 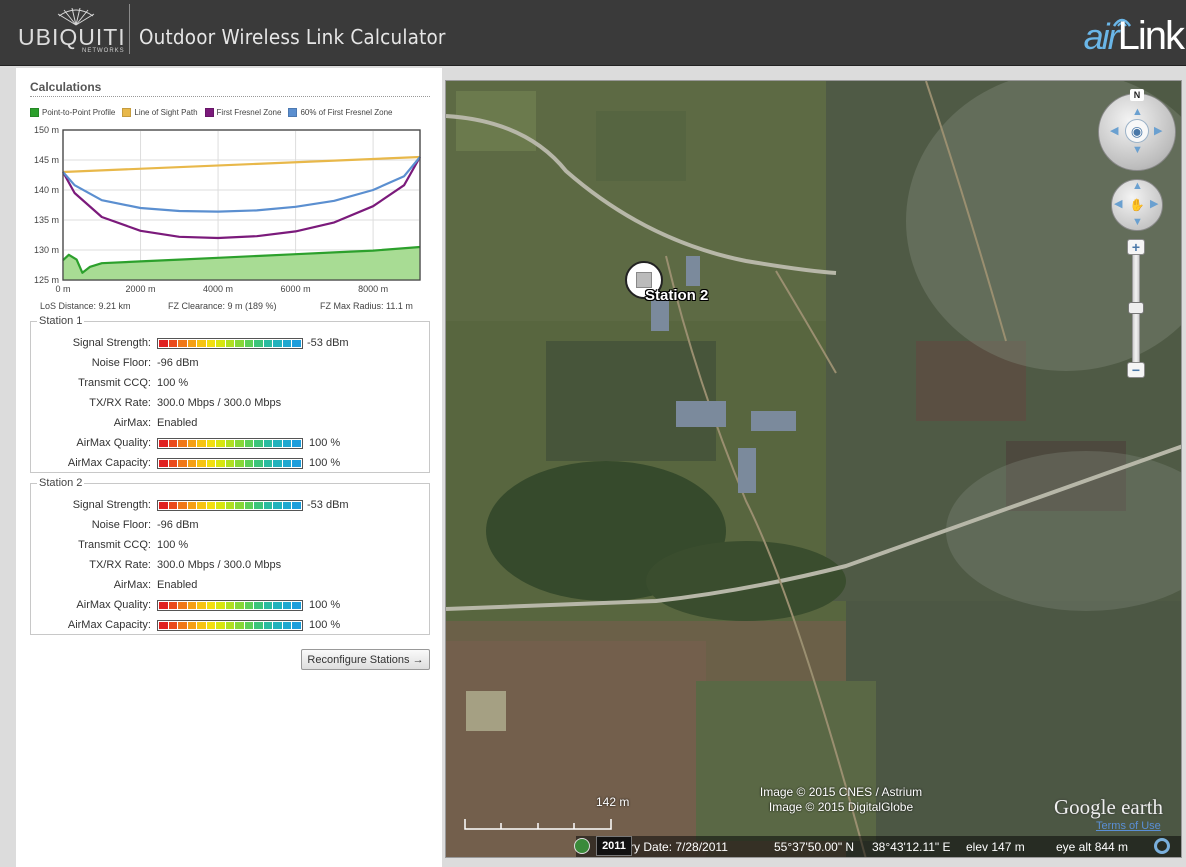 What do you see at coordinates (644, 280) in the screenshot?
I see `station-marker-inner` at bounding box center [644, 280].